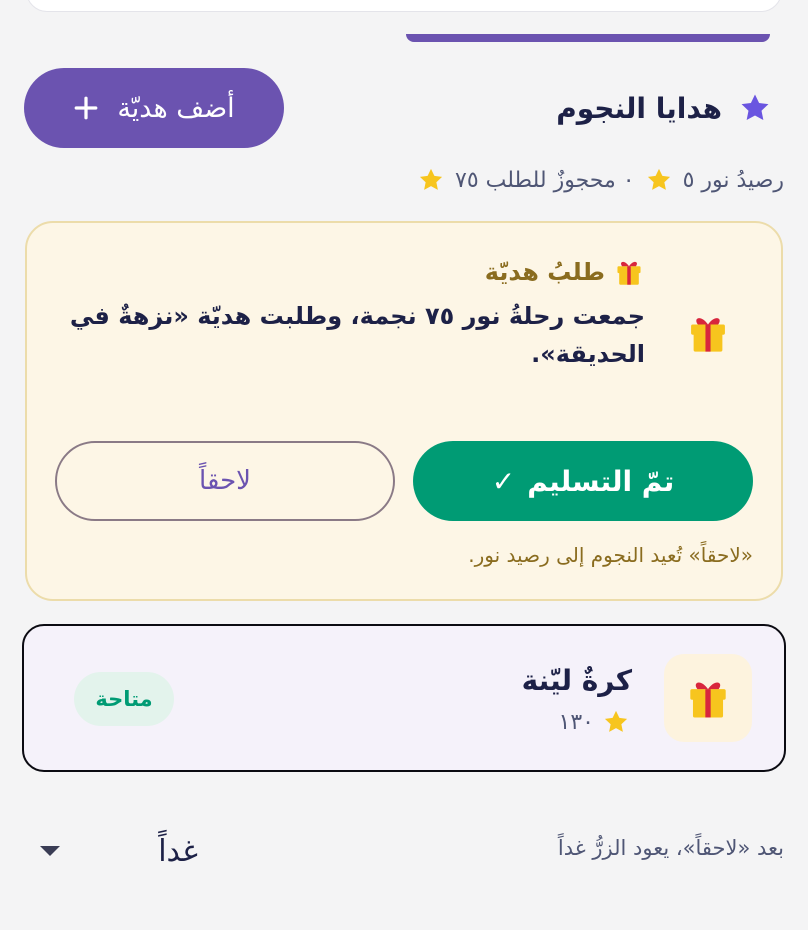 Image resolution: width=808 pixels, height=930 pixels. I want to click on request-note: «لاحقاً» تُعيد النجوم إلى رصيد نور., so click(610, 555).